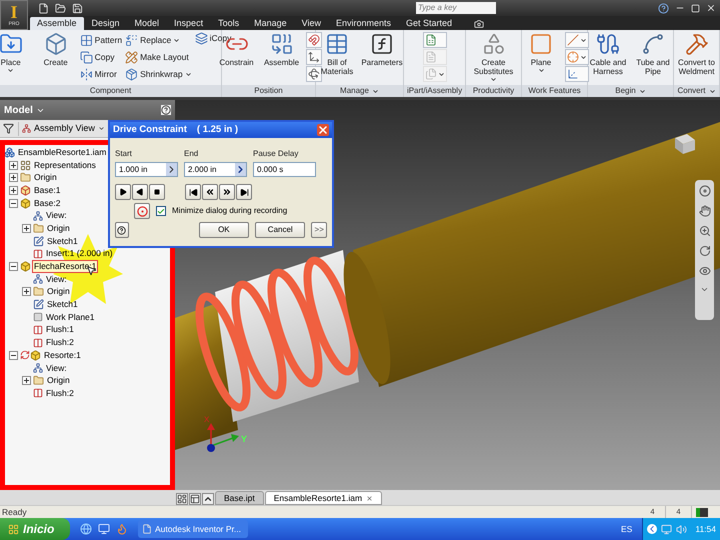 The height and width of the screenshot is (540, 720). Describe the element at coordinates (434, 91) in the screenshot. I see `group-title: iPart/iAssembly` at that location.